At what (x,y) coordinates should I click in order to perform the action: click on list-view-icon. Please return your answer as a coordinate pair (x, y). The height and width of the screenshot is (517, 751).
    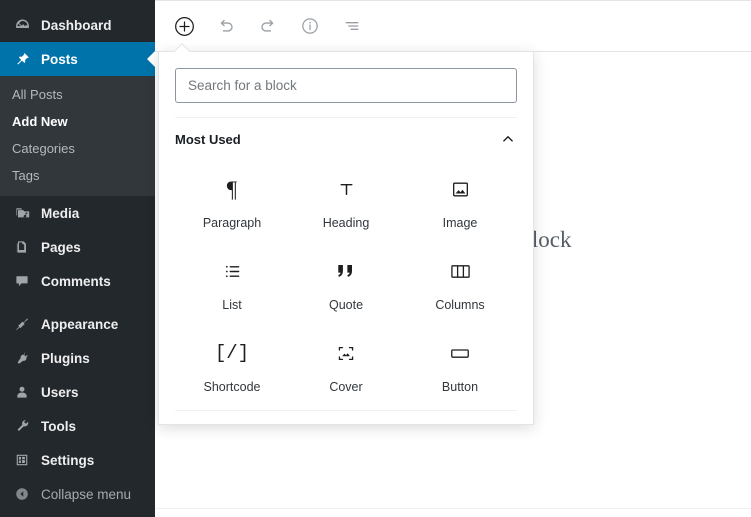
    Looking at the image, I should click on (352, 26).